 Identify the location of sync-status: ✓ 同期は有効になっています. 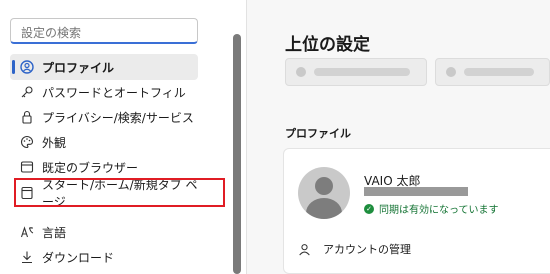
(431, 208).